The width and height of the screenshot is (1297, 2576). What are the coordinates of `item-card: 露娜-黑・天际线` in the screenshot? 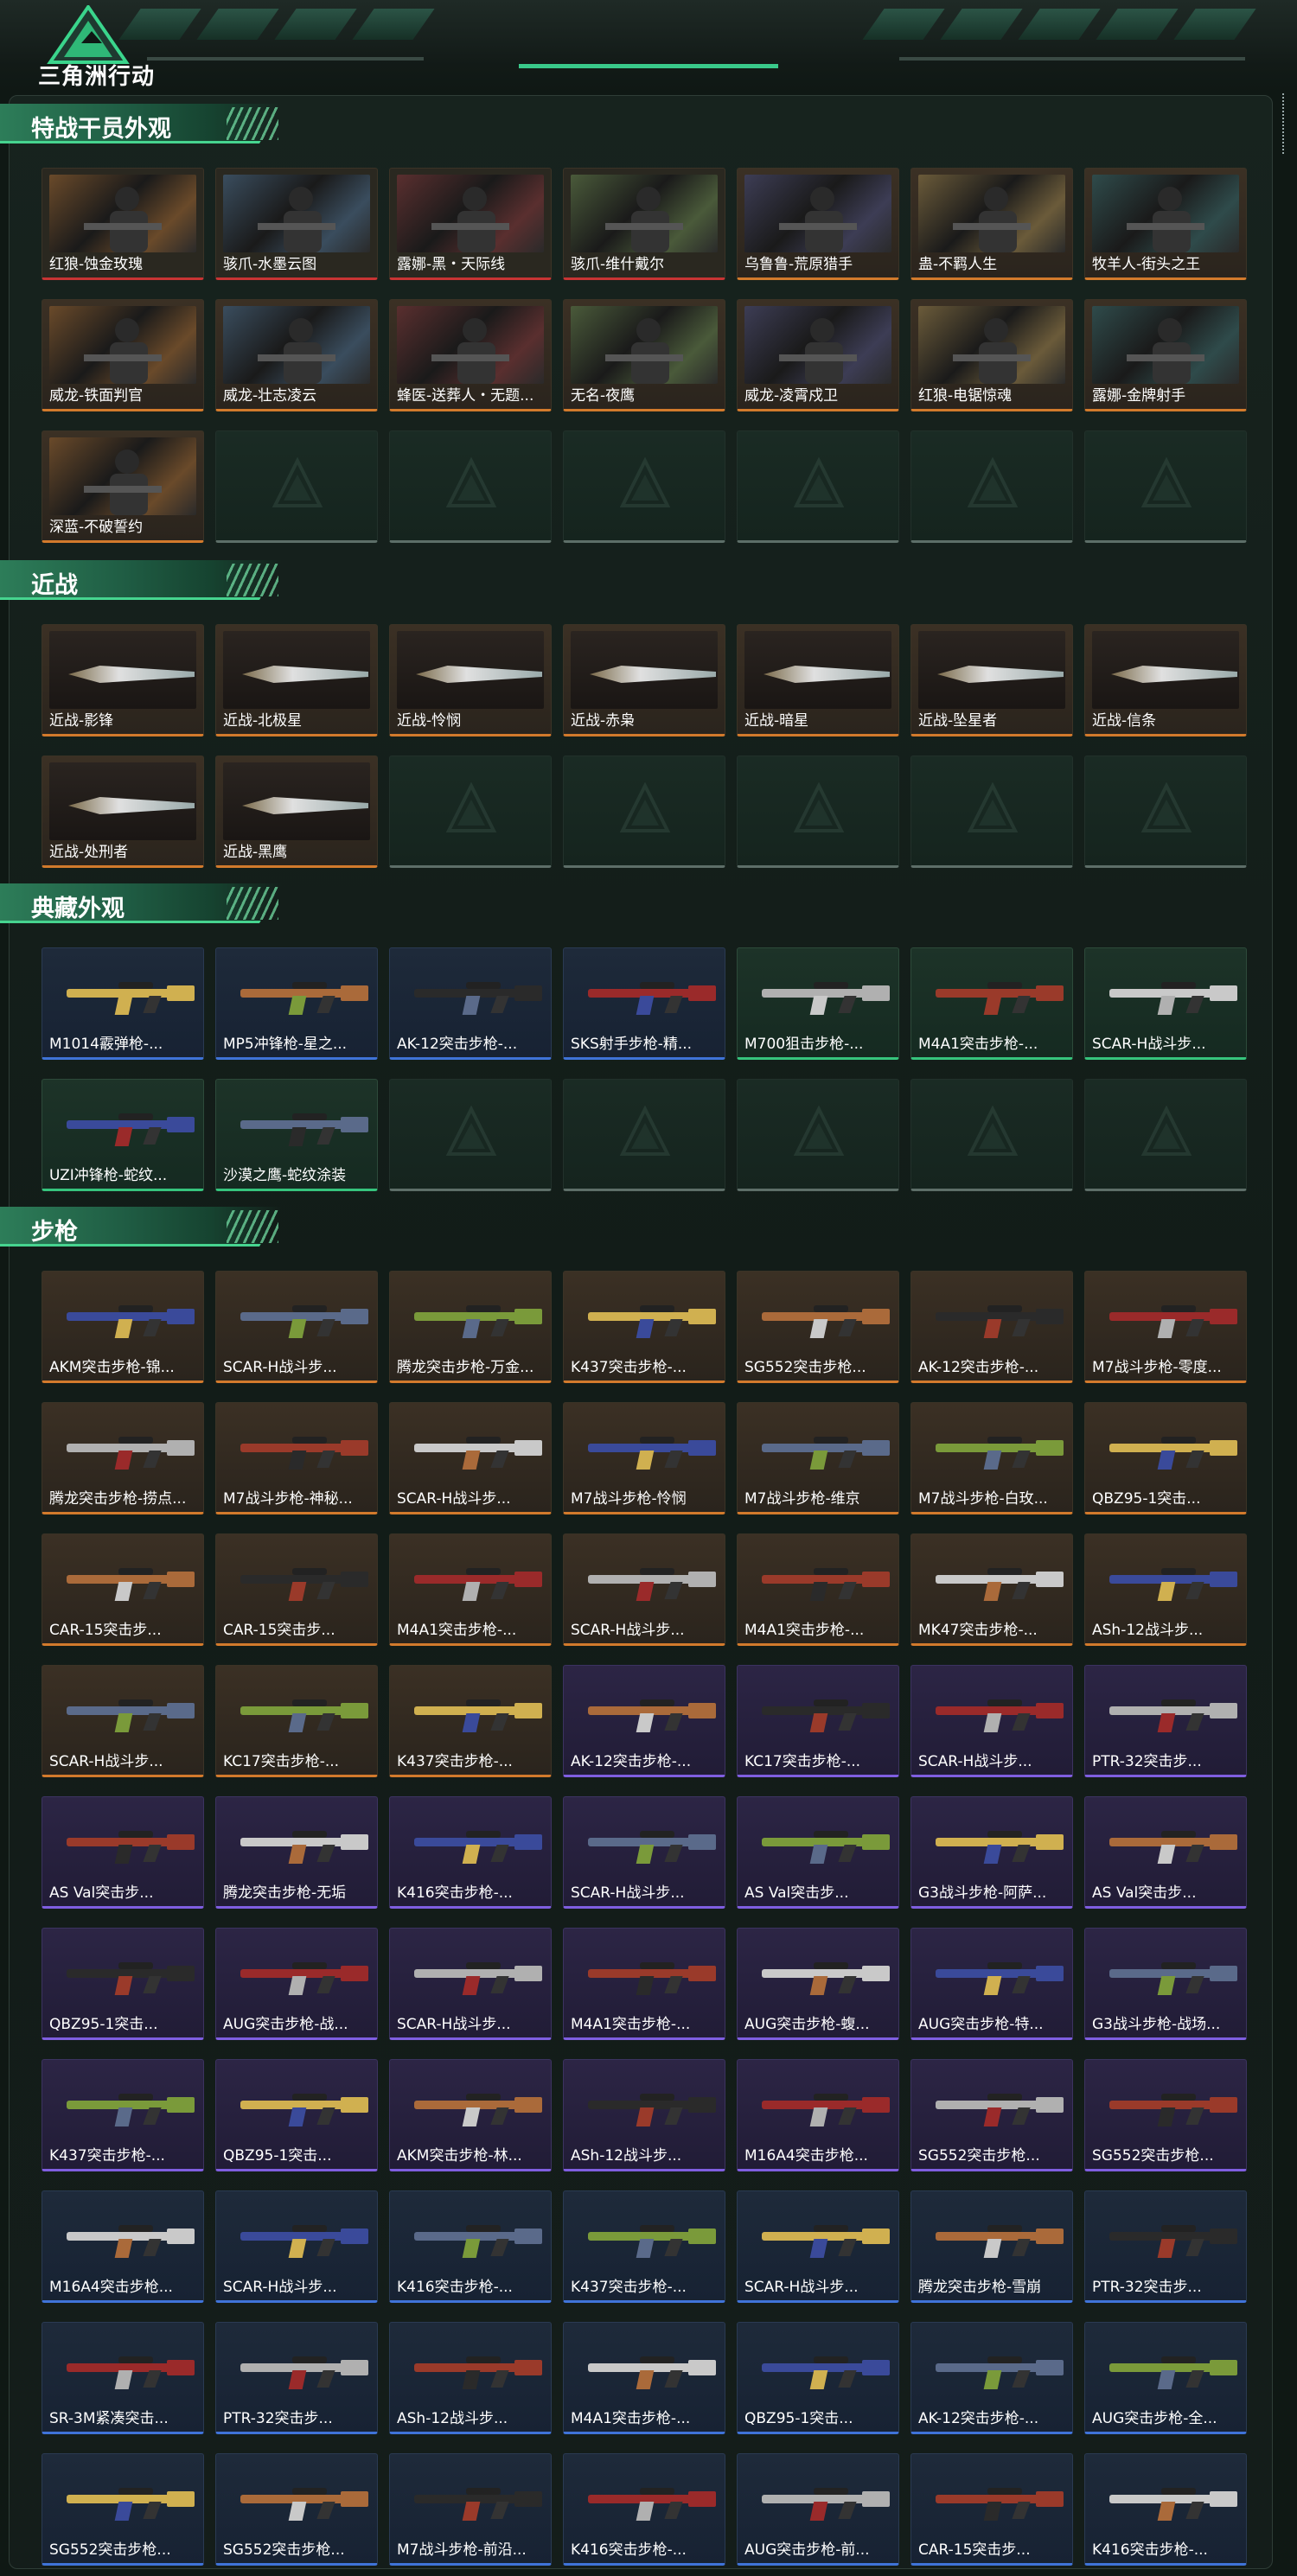 It's located at (471, 224).